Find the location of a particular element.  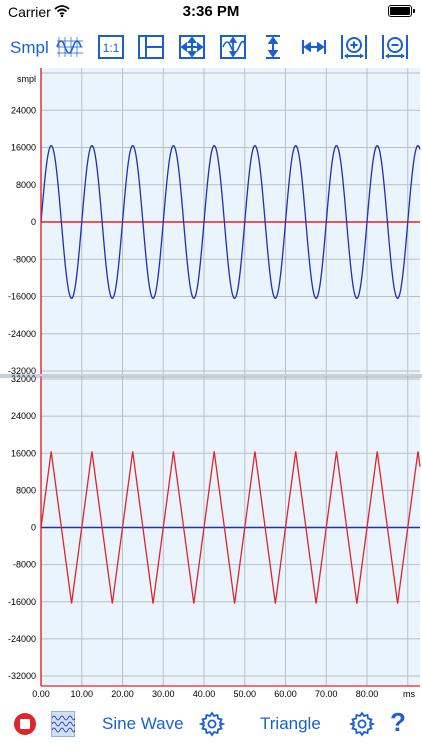

bottom-toolbar: Sine Wave Triangle ? is located at coordinates (211, 724).